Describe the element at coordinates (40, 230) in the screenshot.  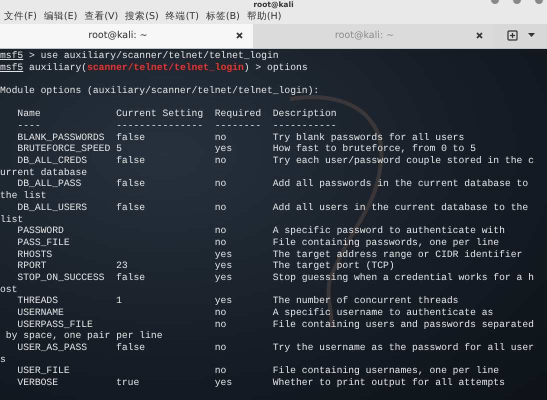
I see `option-name: PASSWORD` at that location.